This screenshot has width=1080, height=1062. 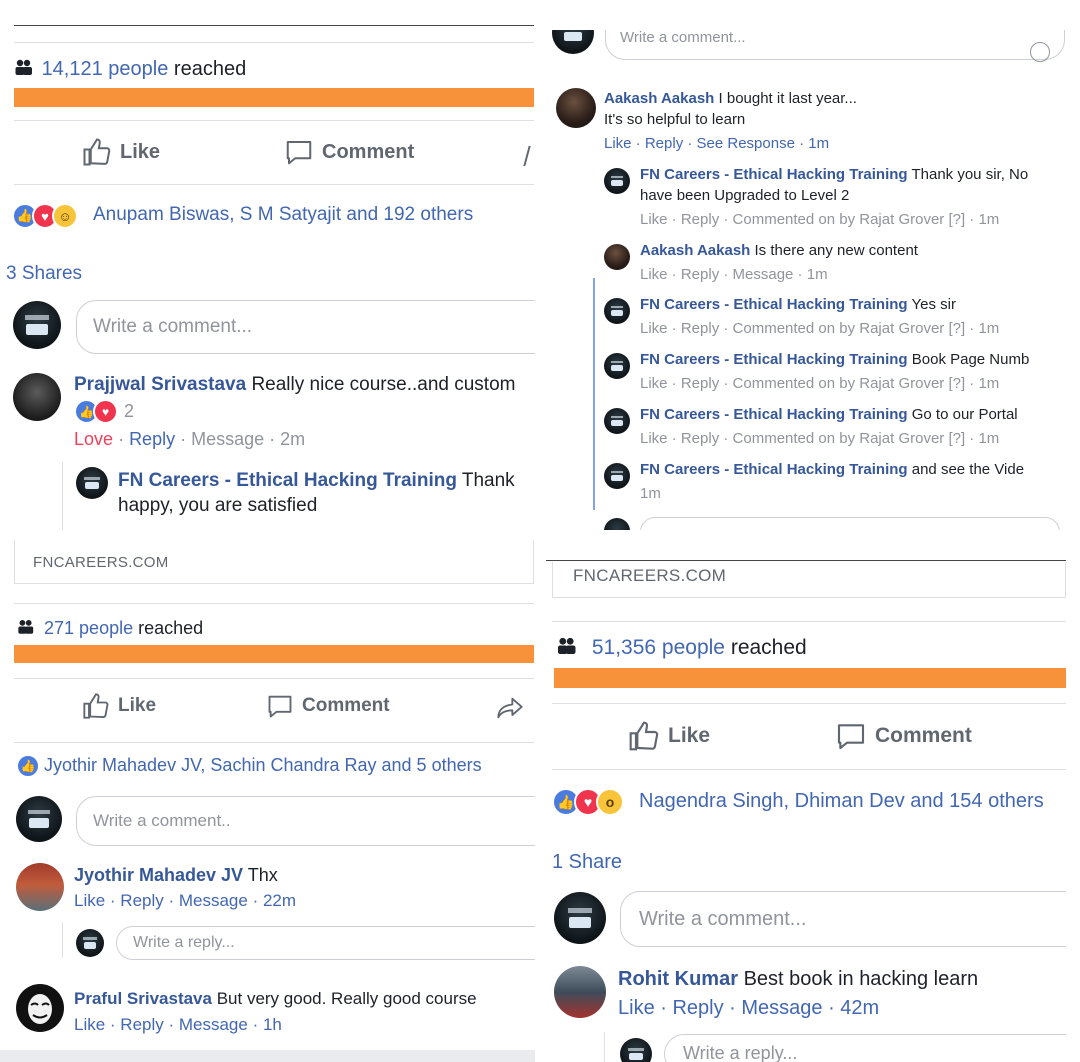 I want to click on shares-count: 1 Share, so click(x=587, y=862).